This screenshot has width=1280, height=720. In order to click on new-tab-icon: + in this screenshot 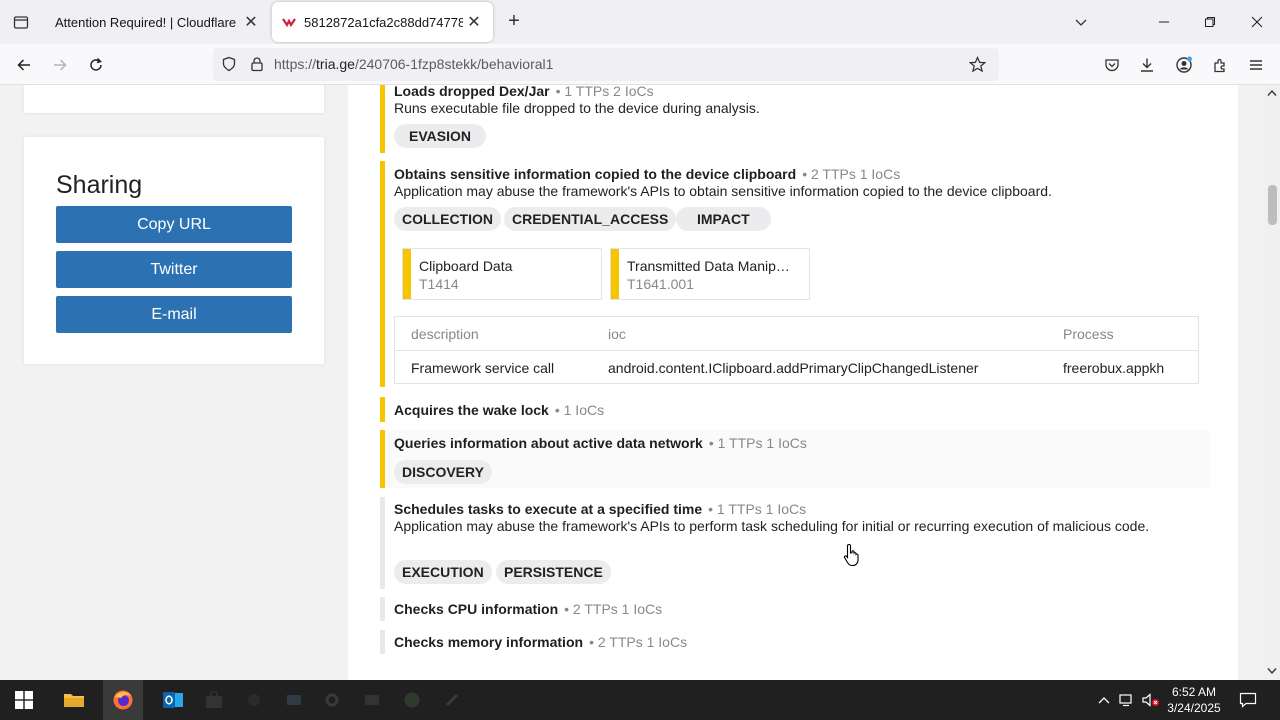, I will do `click(514, 22)`.